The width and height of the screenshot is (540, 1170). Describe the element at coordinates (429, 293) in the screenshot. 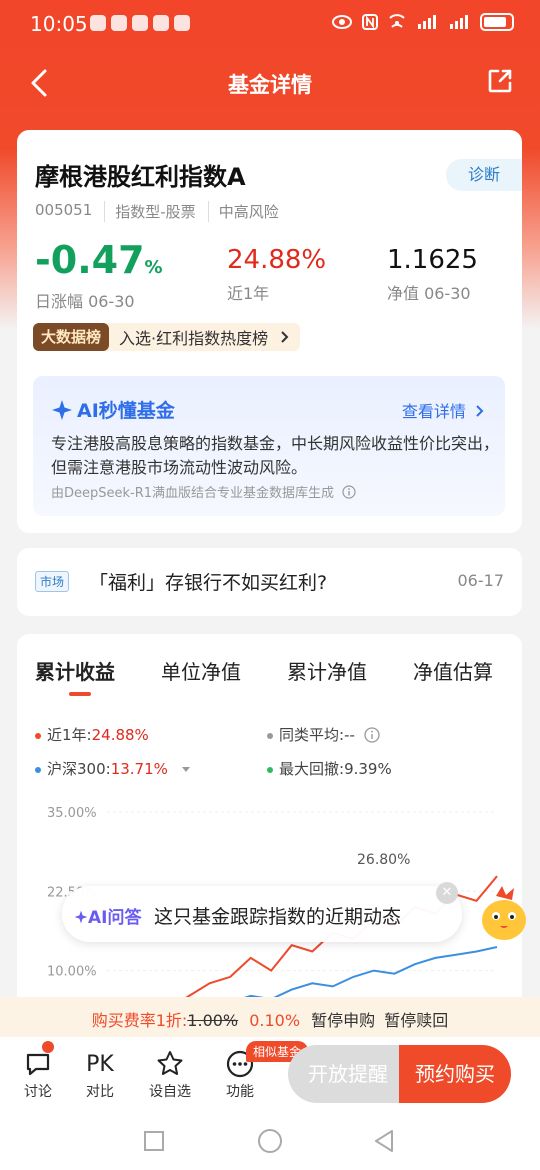

I see `nav-label: 净值 06-30` at that location.